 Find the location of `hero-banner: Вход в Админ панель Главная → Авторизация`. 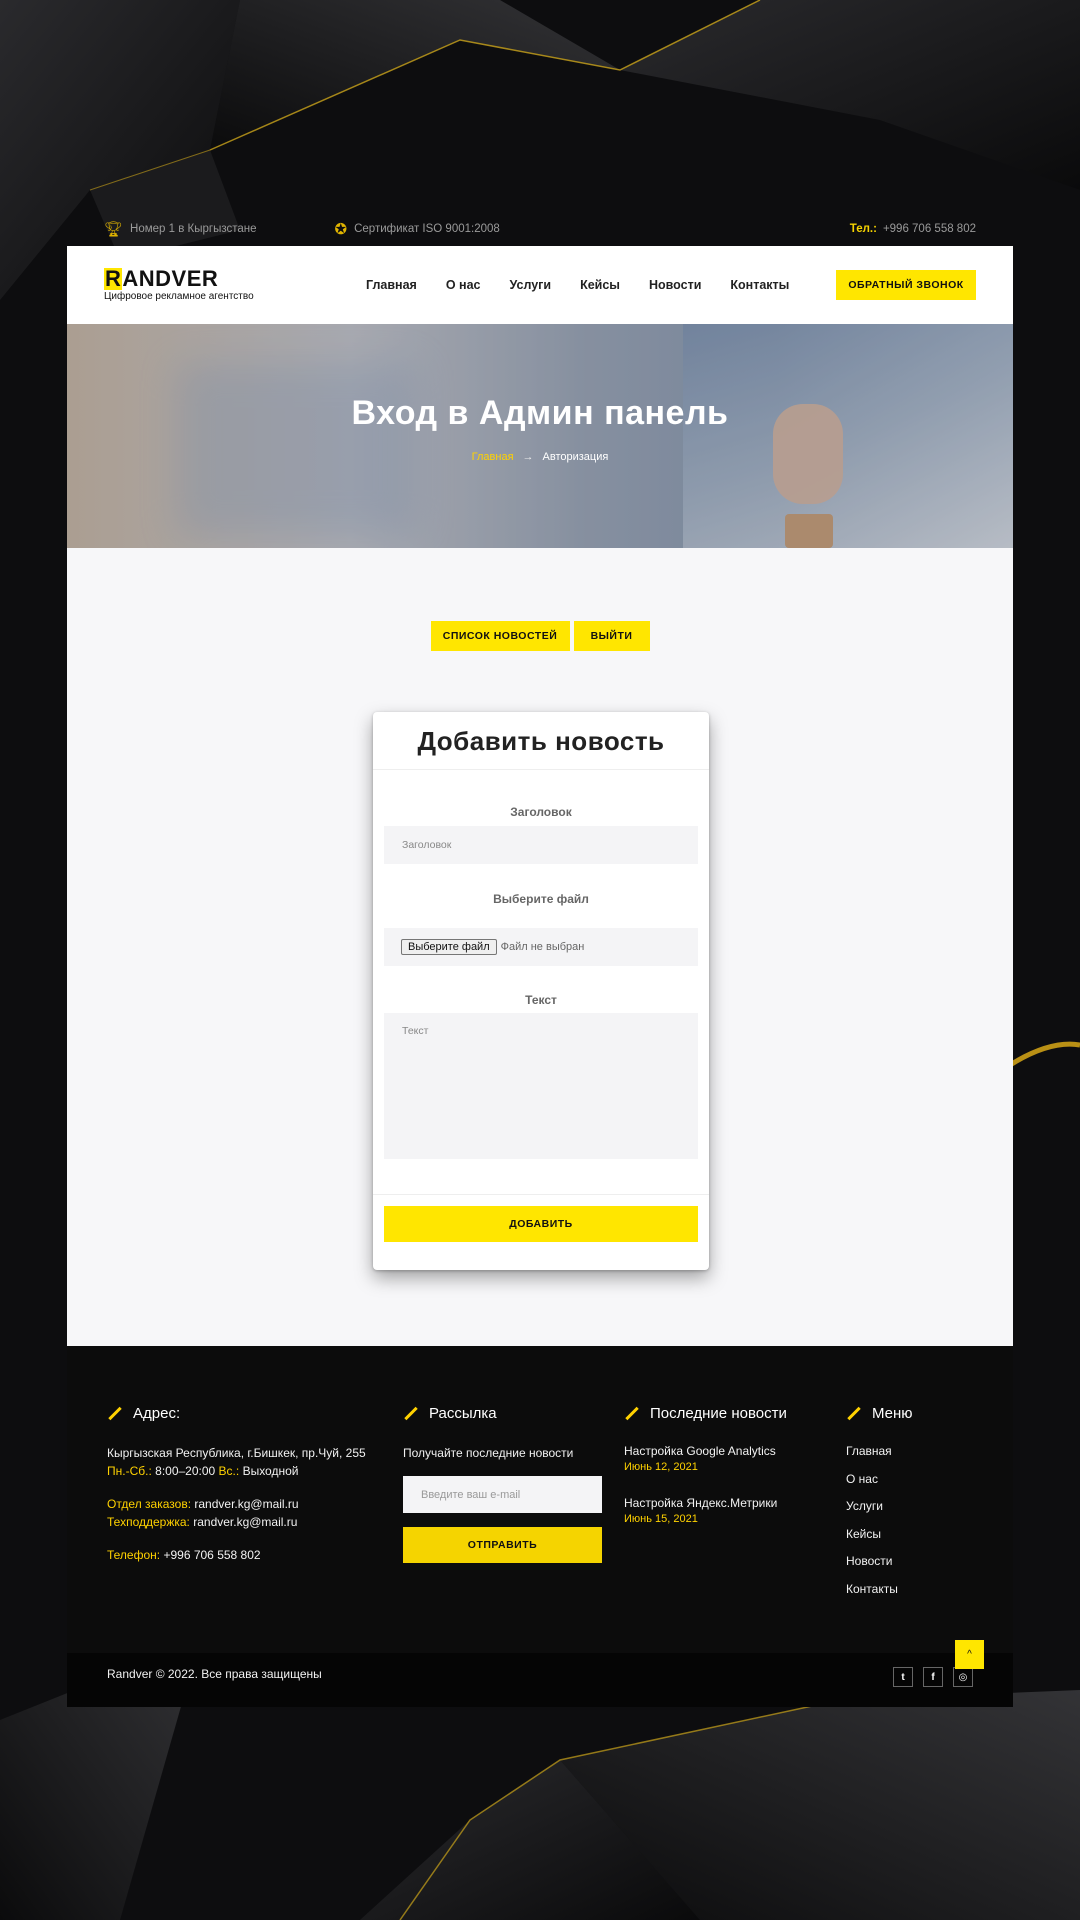

hero-banner: Вход в Админ панель Главная → Авторизация is located at coordinates (540, 436).